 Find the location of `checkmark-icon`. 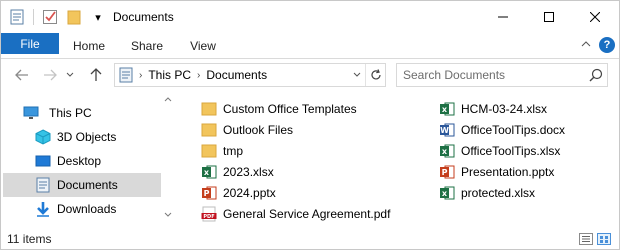

checkmark-icon is located at coordinates (50, 17).